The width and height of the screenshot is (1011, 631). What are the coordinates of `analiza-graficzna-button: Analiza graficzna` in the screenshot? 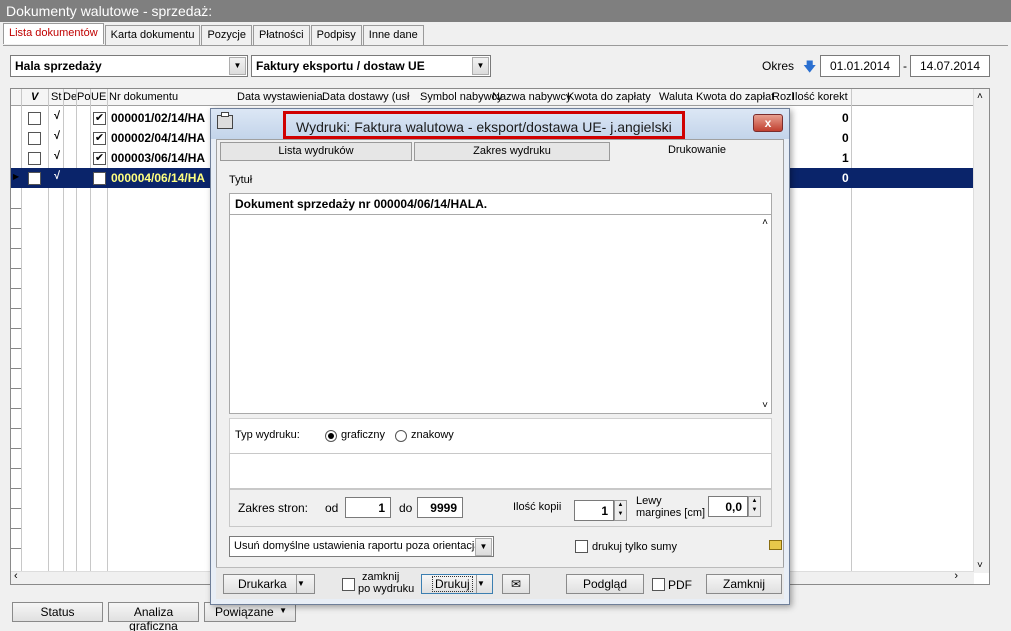 It's located at (153, 616).